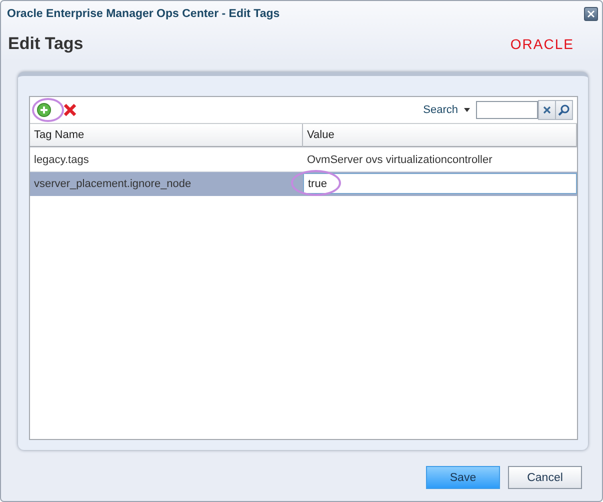  What do you see at coordinates (166, 135) in the screenshot?
I see `column-header: Tag Name` at bounding box center [166, 135].